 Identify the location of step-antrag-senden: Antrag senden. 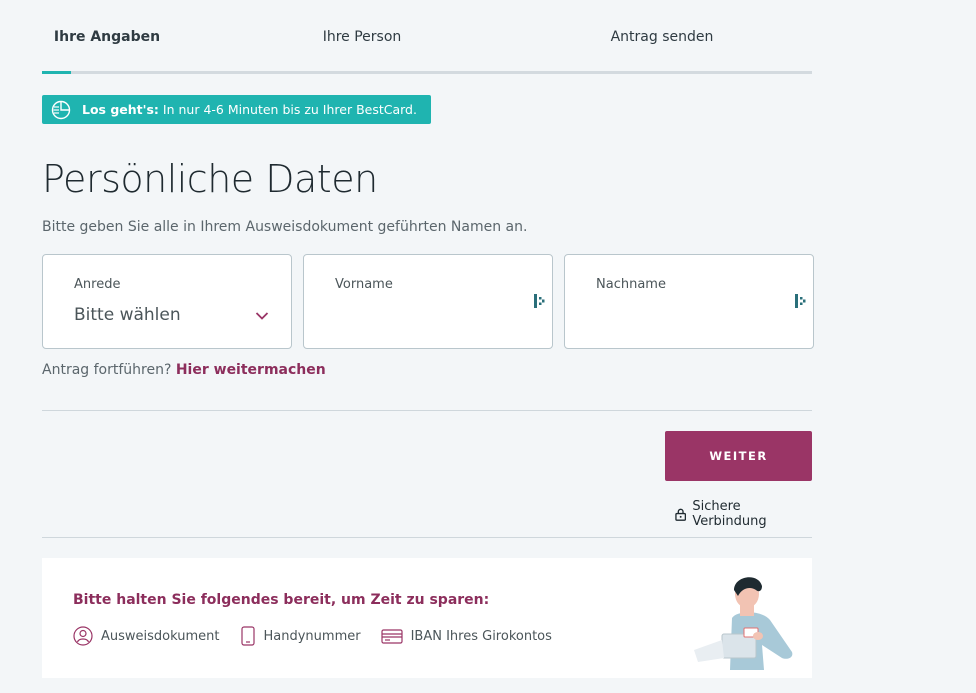
(662, 36).